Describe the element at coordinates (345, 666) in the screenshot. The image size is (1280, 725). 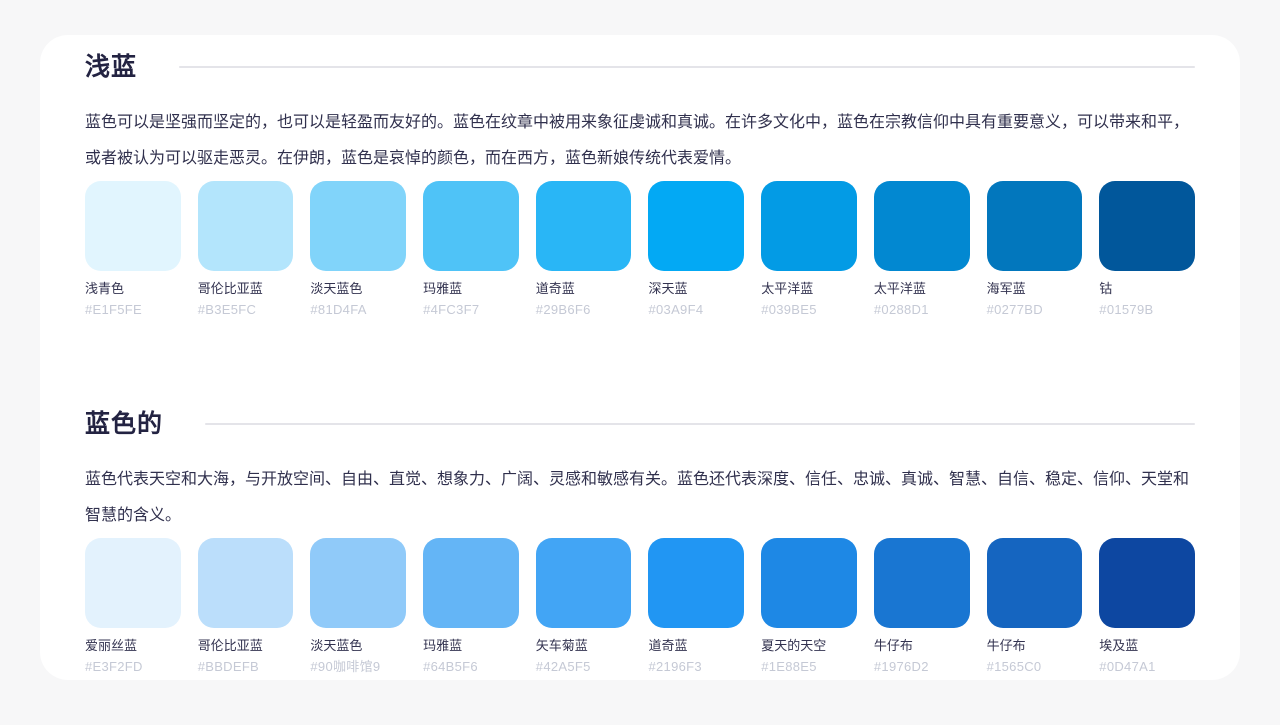
I see `swatch-hex-code: #90咖啡馆9` at that location.